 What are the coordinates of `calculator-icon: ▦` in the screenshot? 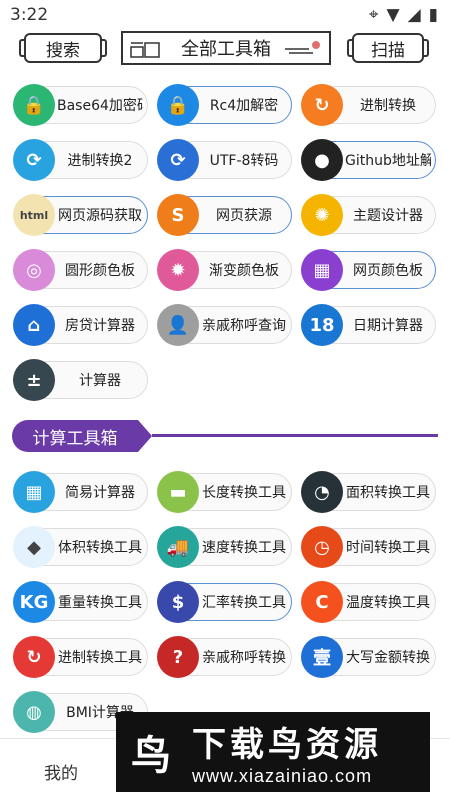 It's located at (34, 492).